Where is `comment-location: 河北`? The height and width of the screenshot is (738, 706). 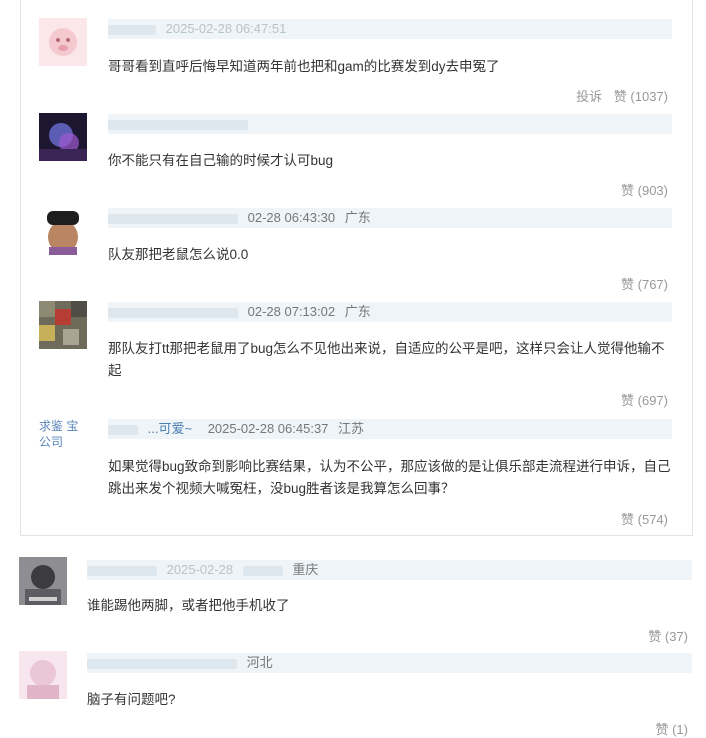
comment-location: 河北 is located at coordinates (259, 662).